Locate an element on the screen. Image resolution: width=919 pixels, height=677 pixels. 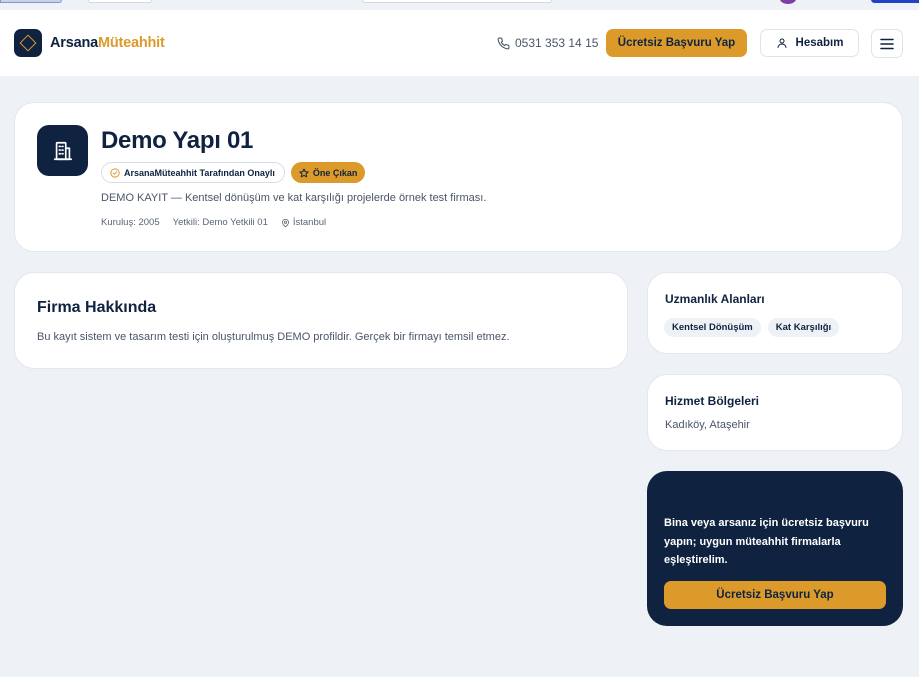
phone-link: 0531 353 14 15 is located at coordinates (547, 43).